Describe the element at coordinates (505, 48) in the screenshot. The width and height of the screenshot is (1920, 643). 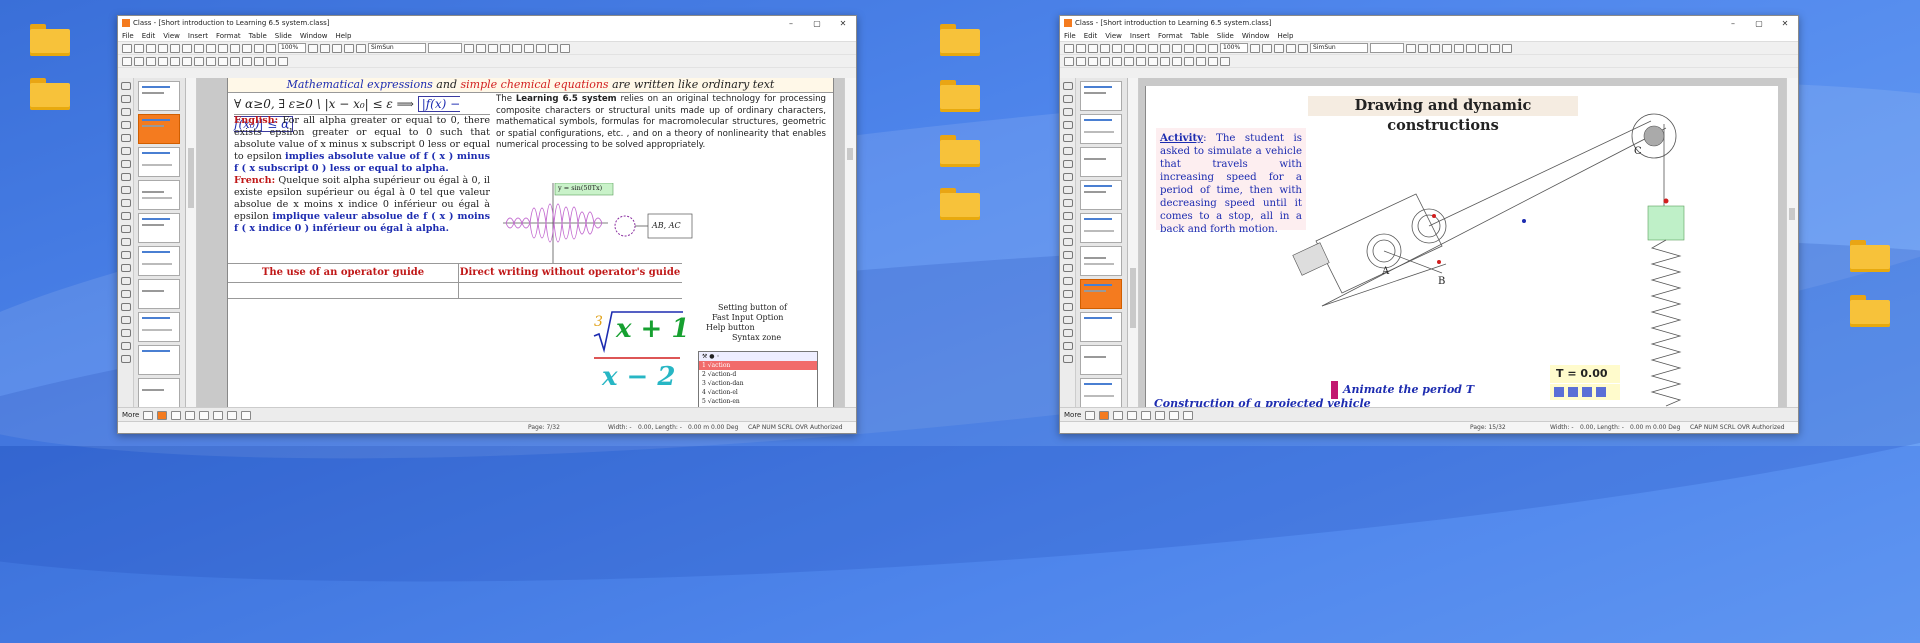
I see `font-color-icon` at that location.